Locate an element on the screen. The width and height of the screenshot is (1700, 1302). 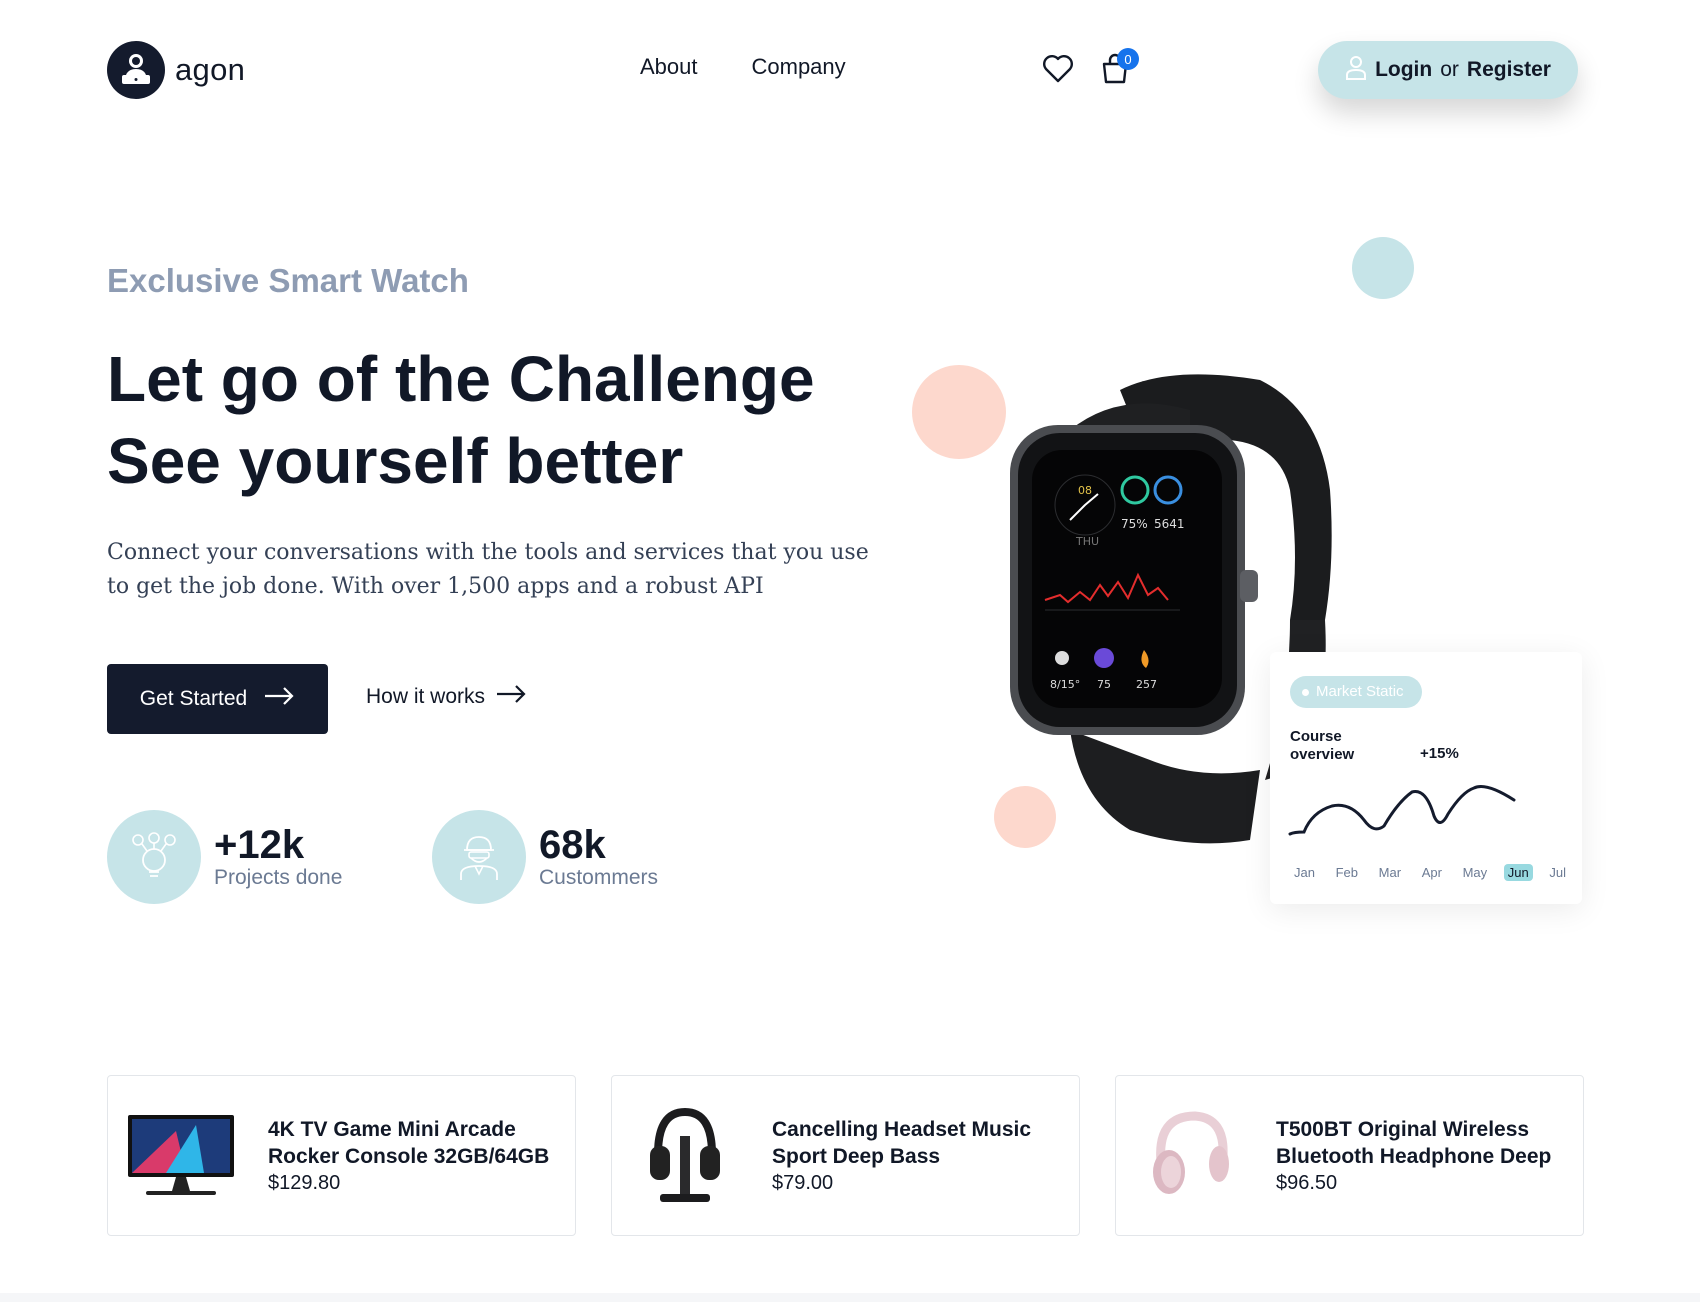
get-started-label: Get Started is located at coordinates (193, 698).